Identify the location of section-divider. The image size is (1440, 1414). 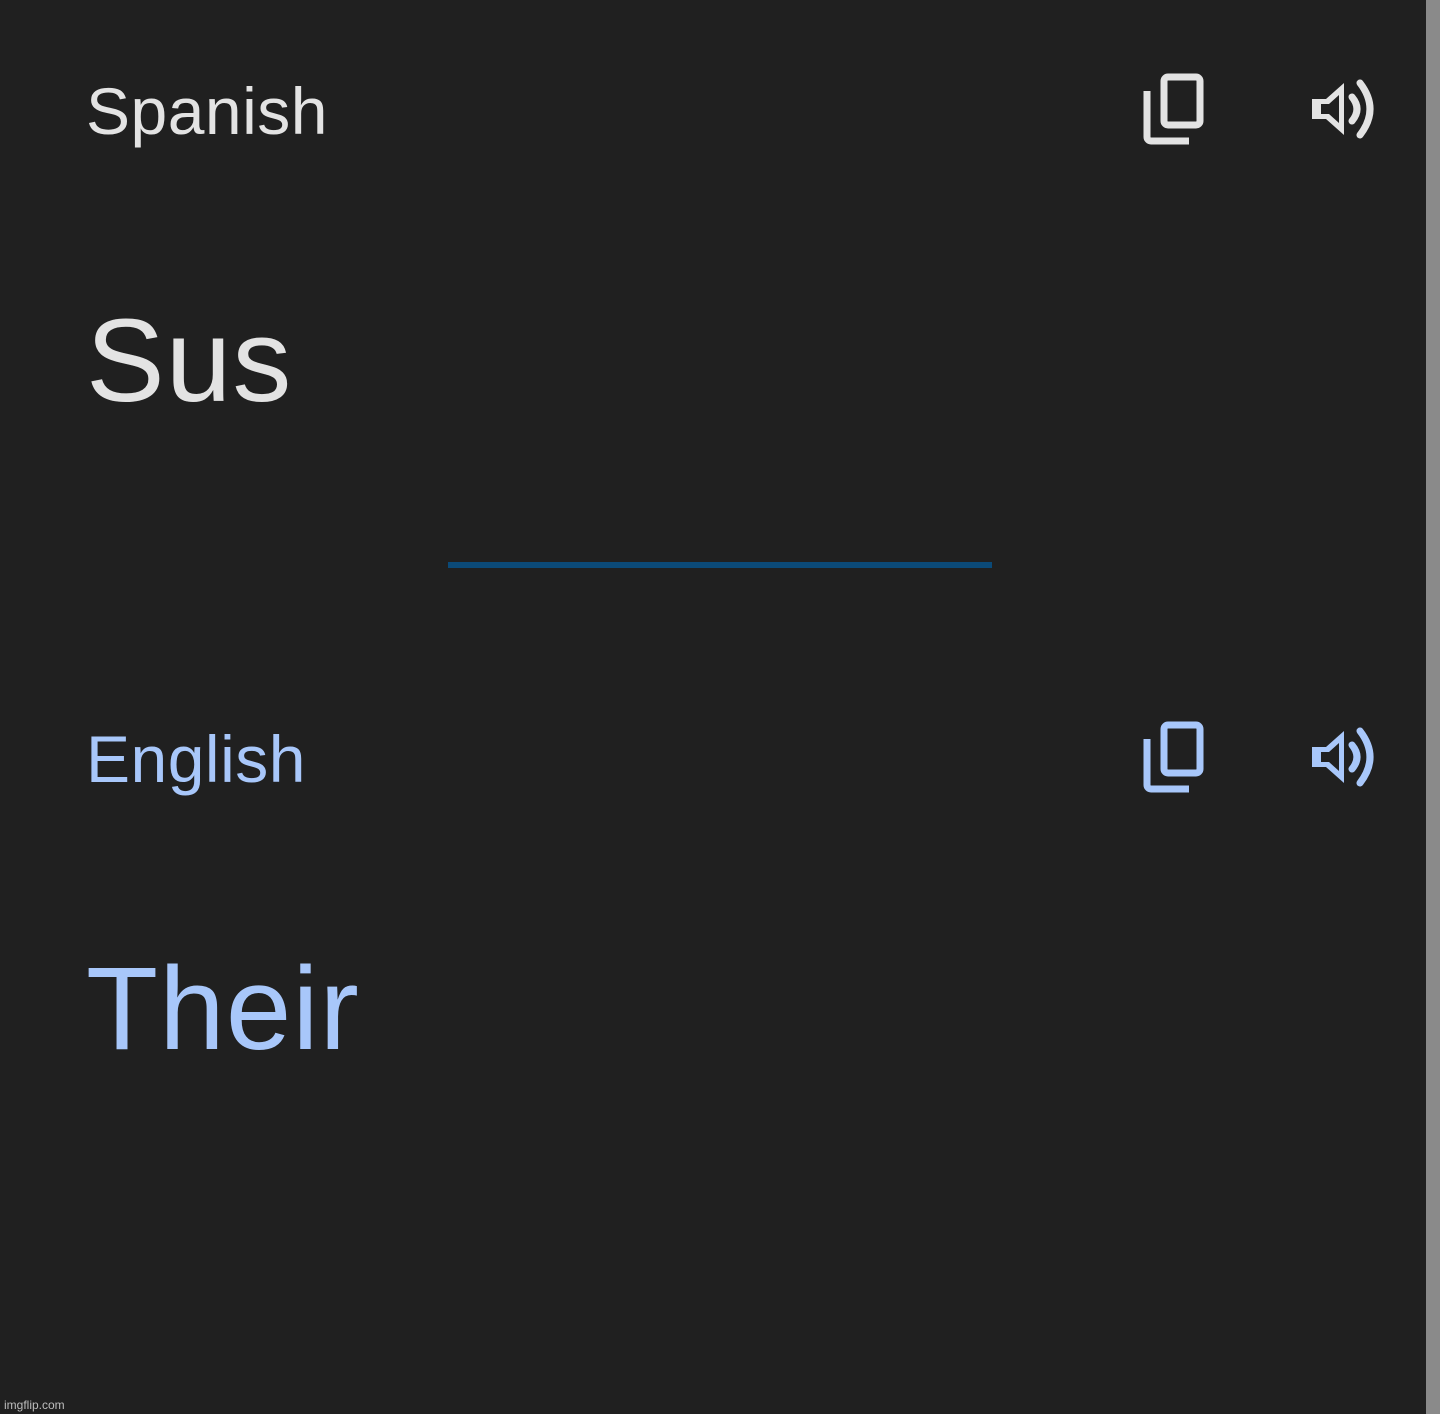
(720, 565).